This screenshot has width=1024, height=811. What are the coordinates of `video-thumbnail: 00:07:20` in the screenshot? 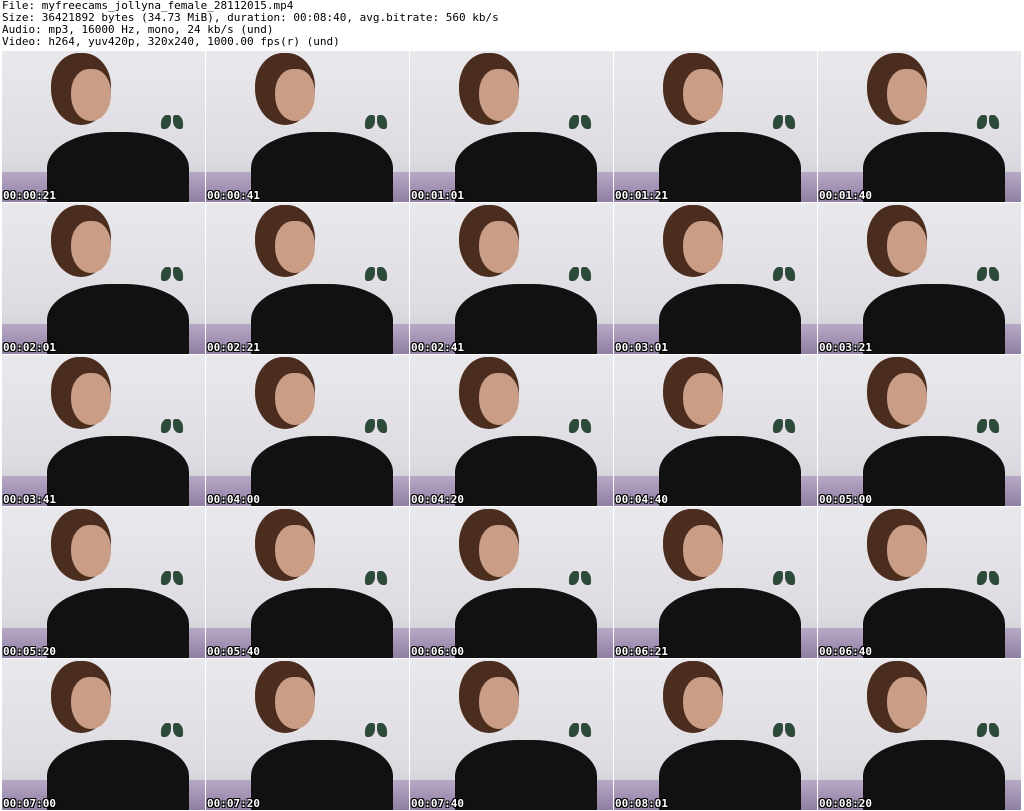 It's located at (307, 734).